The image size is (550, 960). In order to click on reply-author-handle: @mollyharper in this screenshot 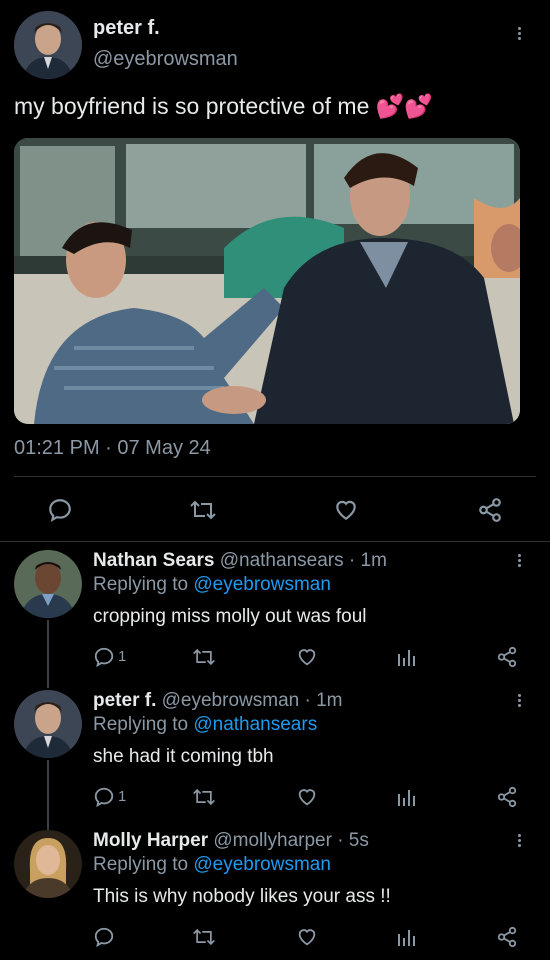, I will do `click(272, 840)`.